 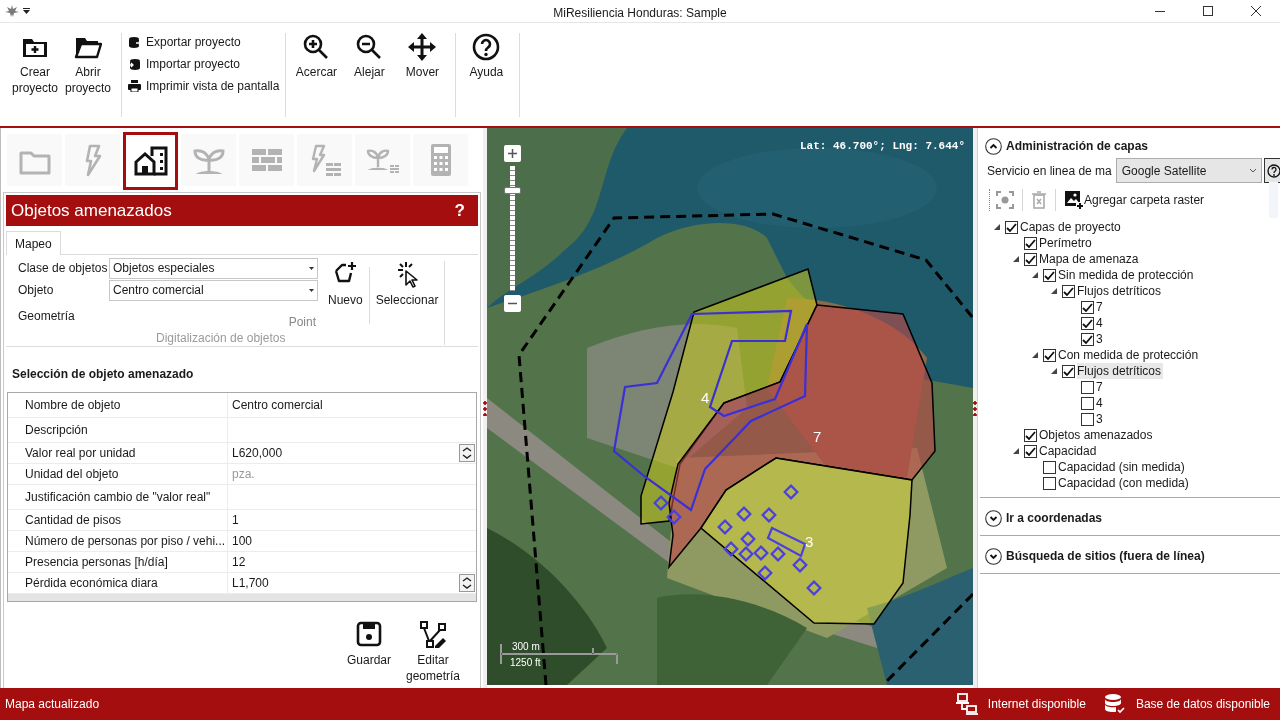 I want to click on zoom-in-icon, so click(x=512, y=153).